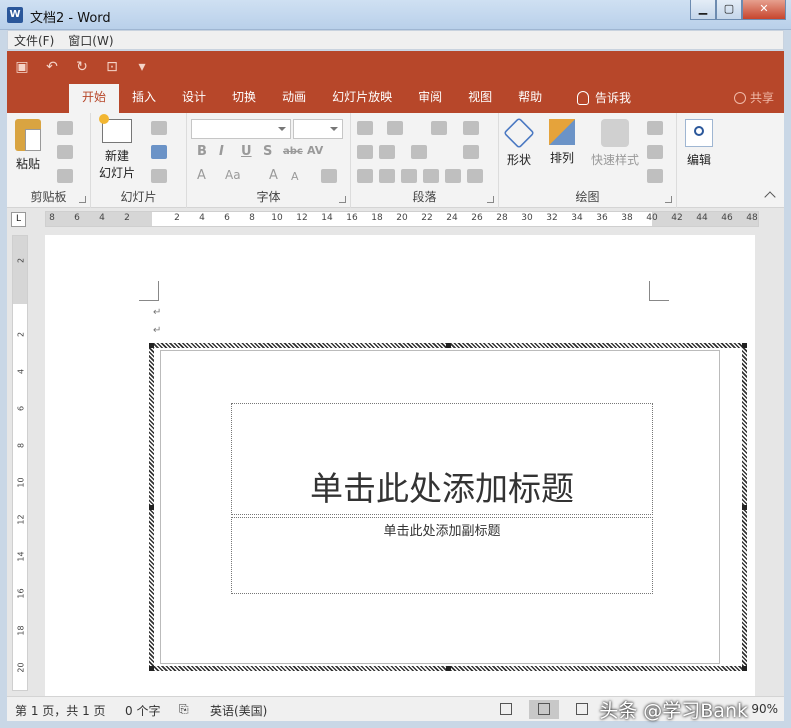  I want to click on columns-icon, so click(471, 128).